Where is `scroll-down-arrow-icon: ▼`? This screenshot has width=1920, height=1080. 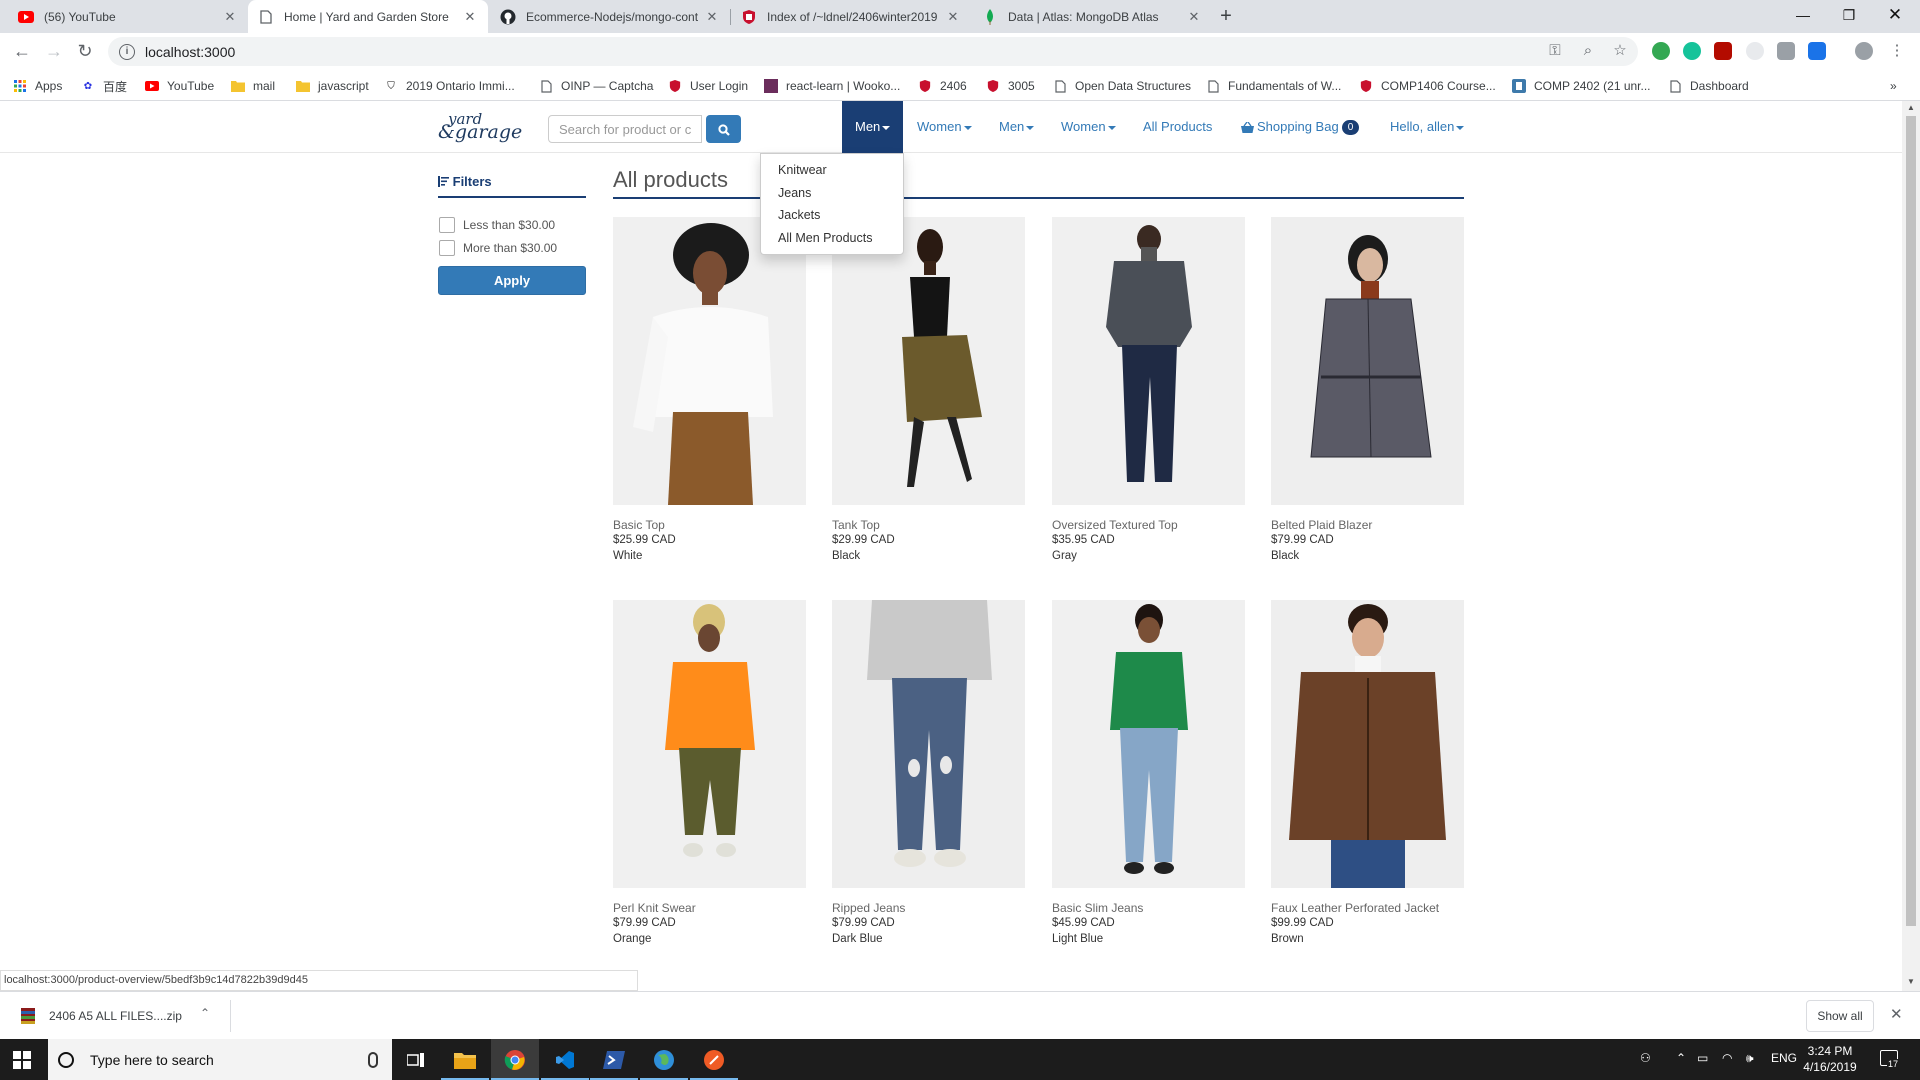 scroll-down-arrow-icon: ▼ is located at coordinates (1911, 981).